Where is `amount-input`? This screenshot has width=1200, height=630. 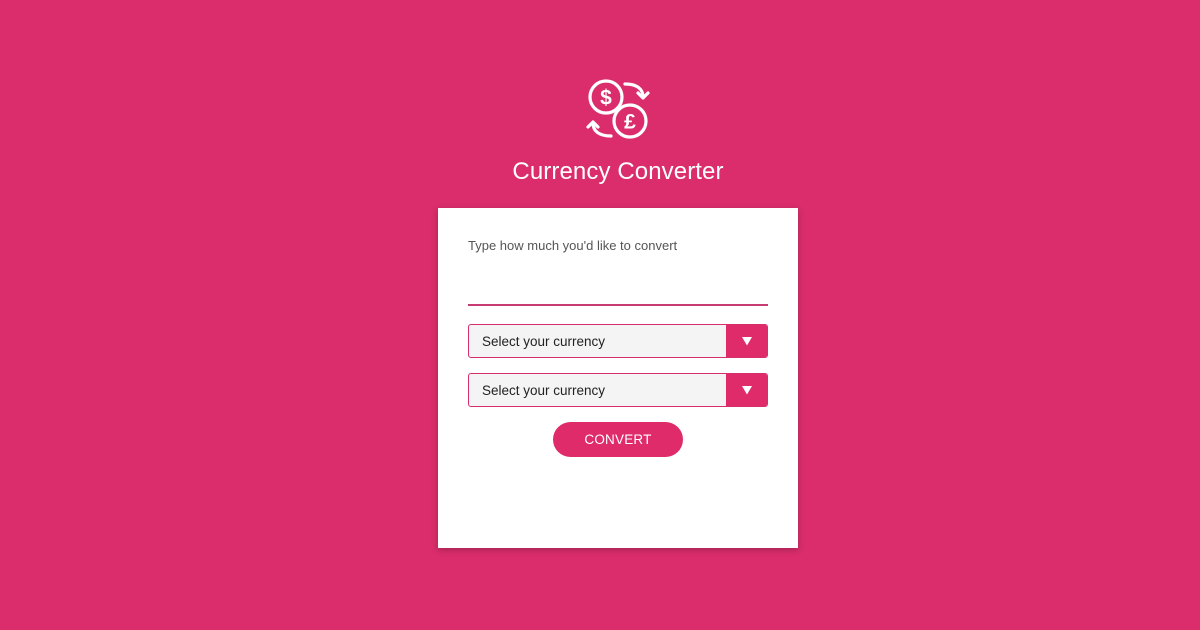
amount-input is located at coordinates (618, 290).